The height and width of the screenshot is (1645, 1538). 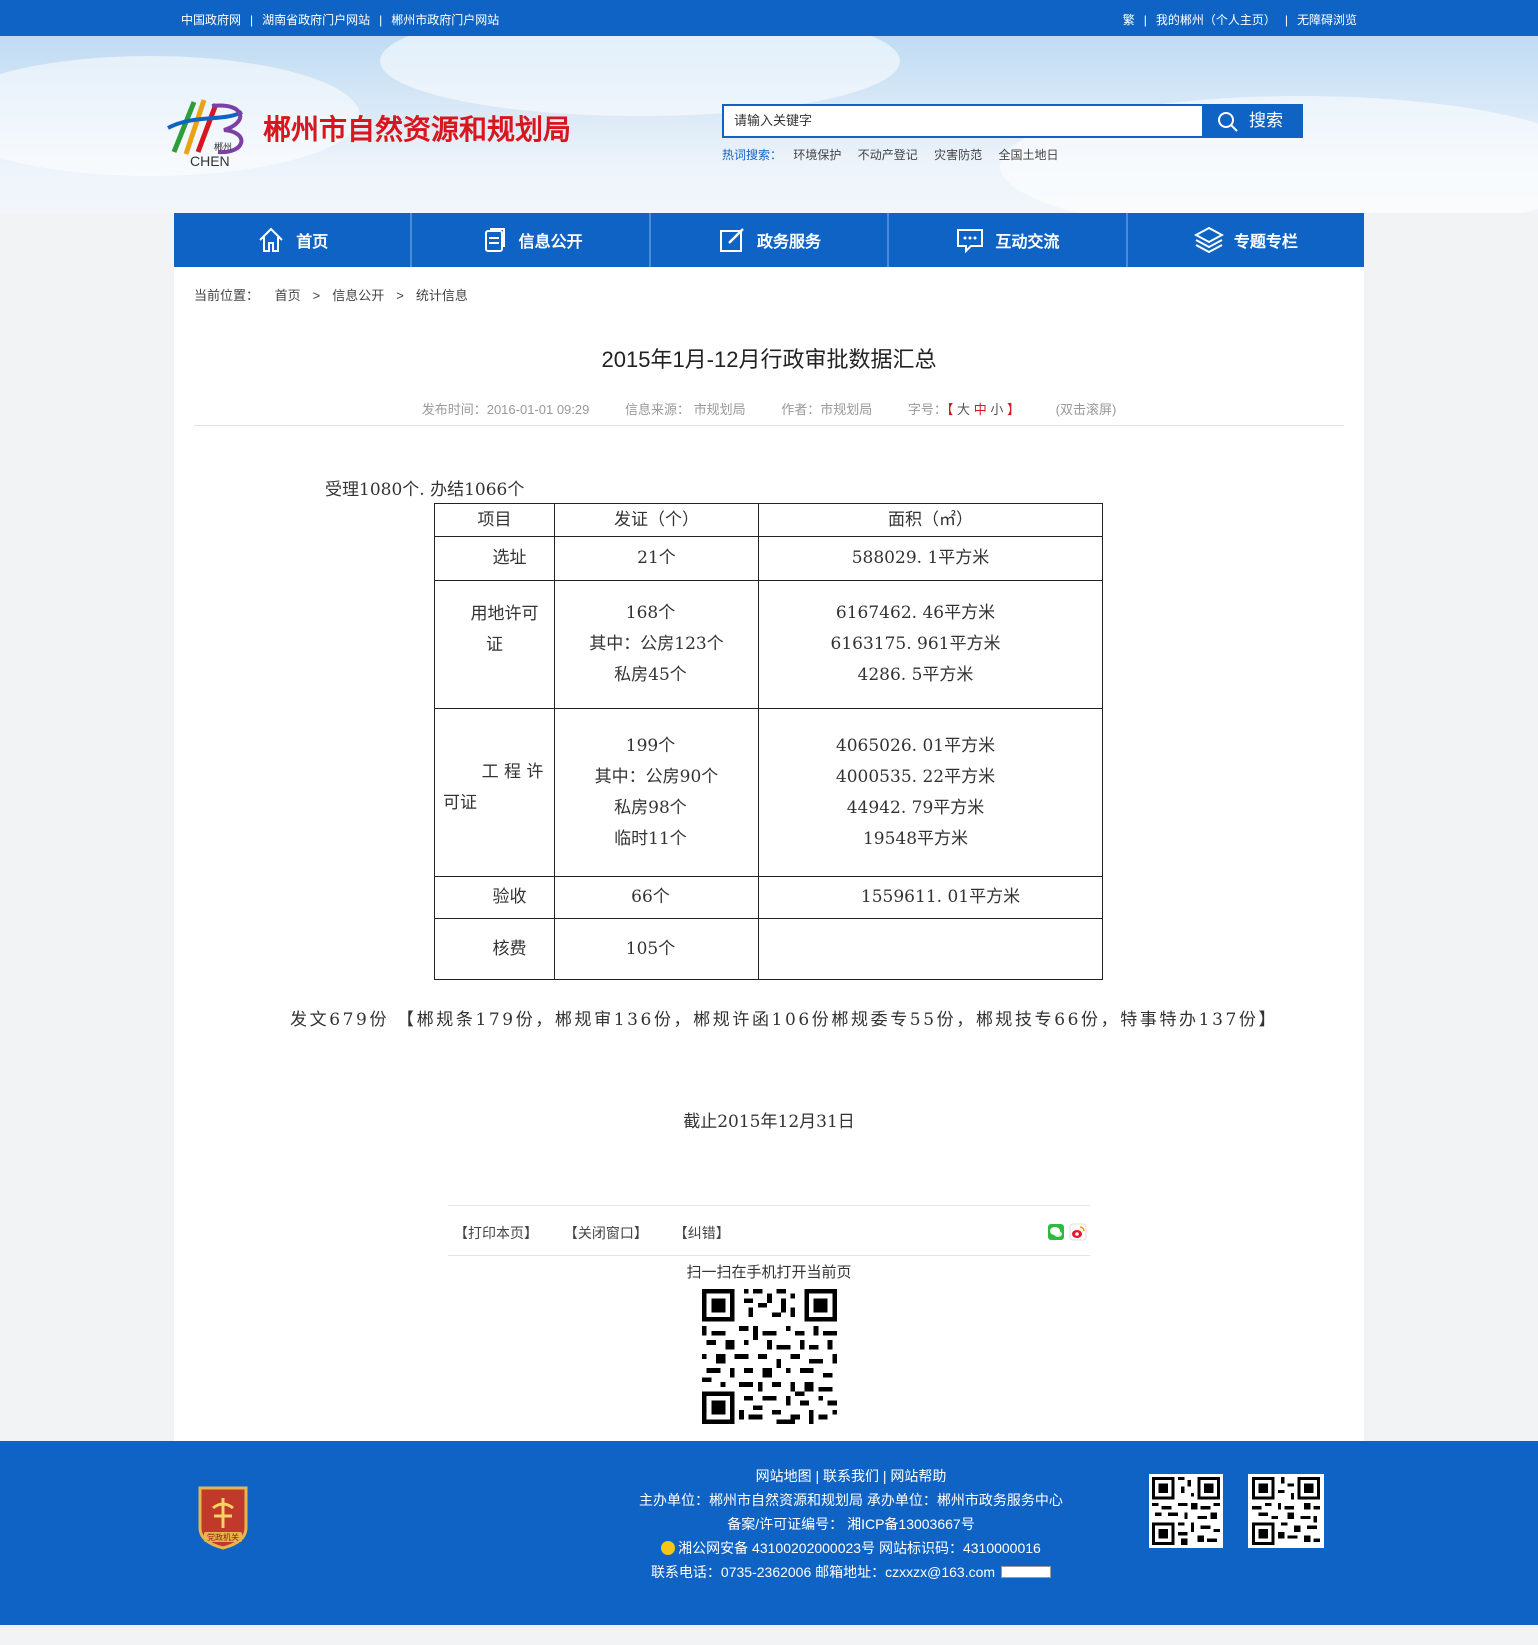 What do you see at coordinates (963, 409) in the screenshot?
I see `font-big-button: 大` at bounding box center [963, 409].